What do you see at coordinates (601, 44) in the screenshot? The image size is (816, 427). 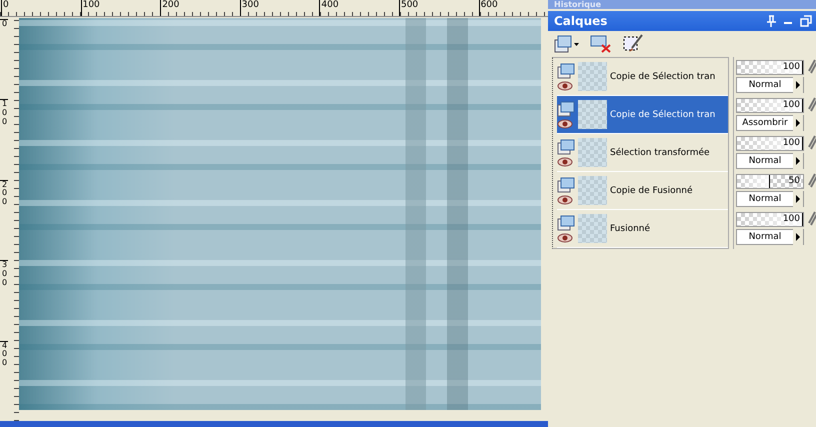 I see `delete-layer-icon` at bounding box center [601, 44].